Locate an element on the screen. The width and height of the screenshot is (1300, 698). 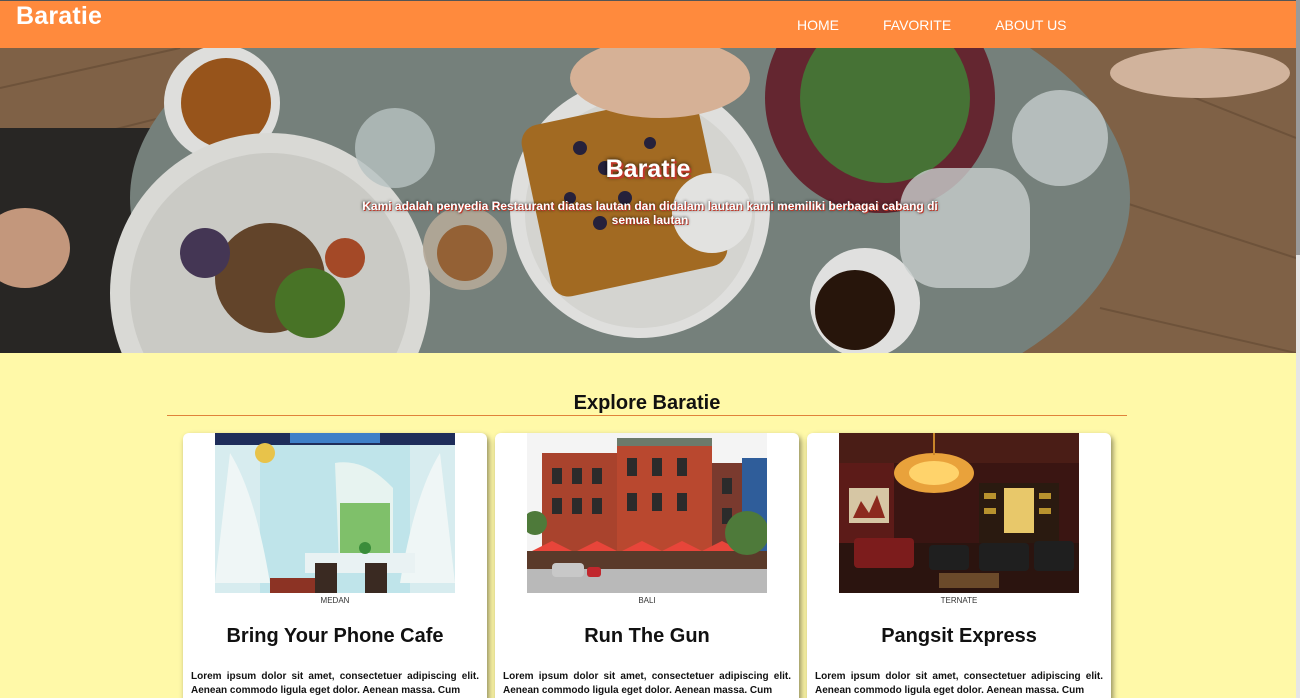
nav-favorite-link: FAVORITE is located at coordinates (917, 25).